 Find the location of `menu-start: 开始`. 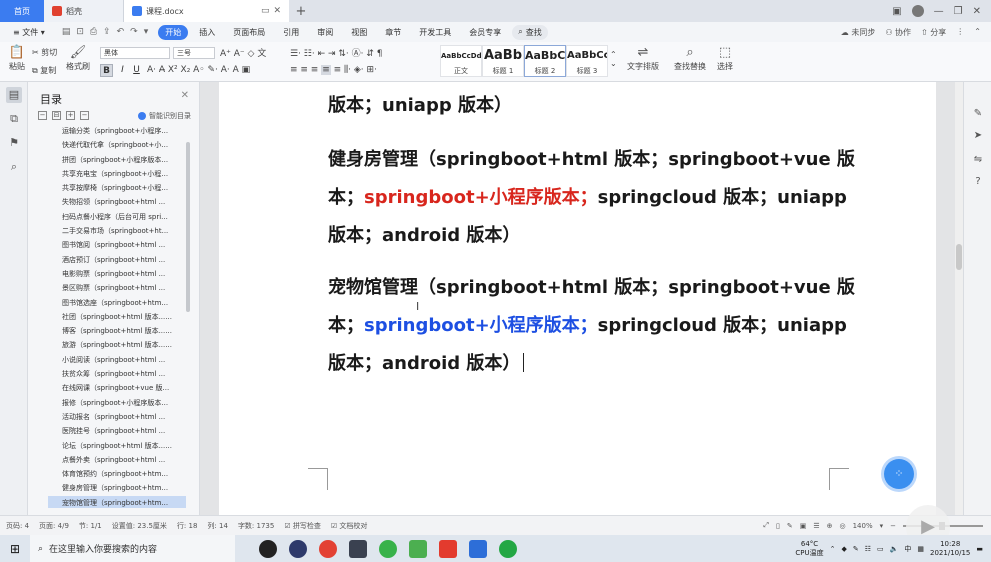

menu-start: 开始 is located at coordinates (173, 32).